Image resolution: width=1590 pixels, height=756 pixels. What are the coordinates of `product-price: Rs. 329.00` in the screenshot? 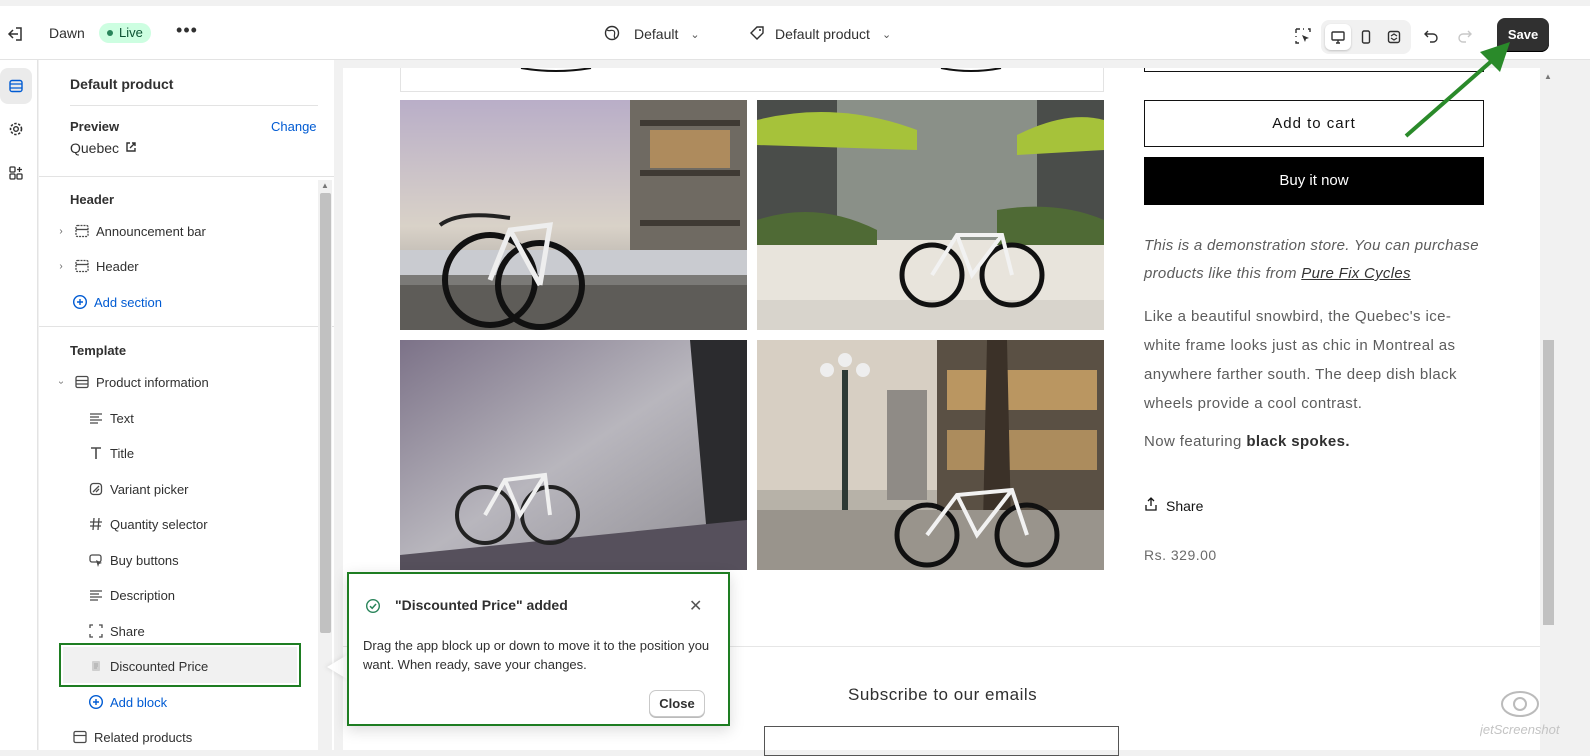 It's located at (1180, 555).